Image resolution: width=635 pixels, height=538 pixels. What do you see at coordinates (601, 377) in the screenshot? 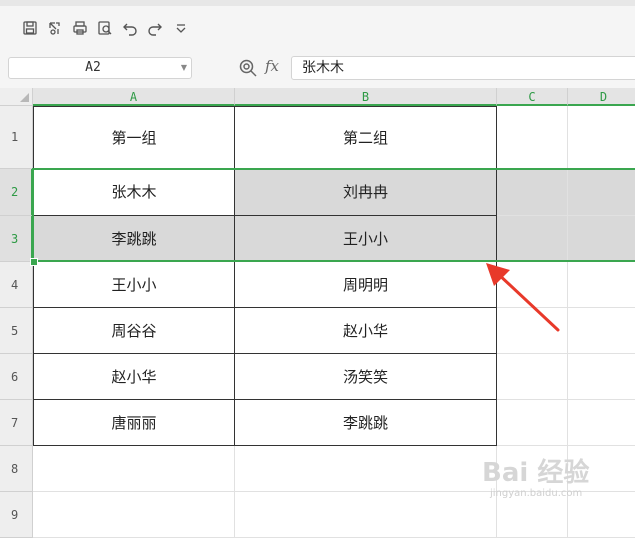
I see `cell-d6` at bounding box center [601, 377].